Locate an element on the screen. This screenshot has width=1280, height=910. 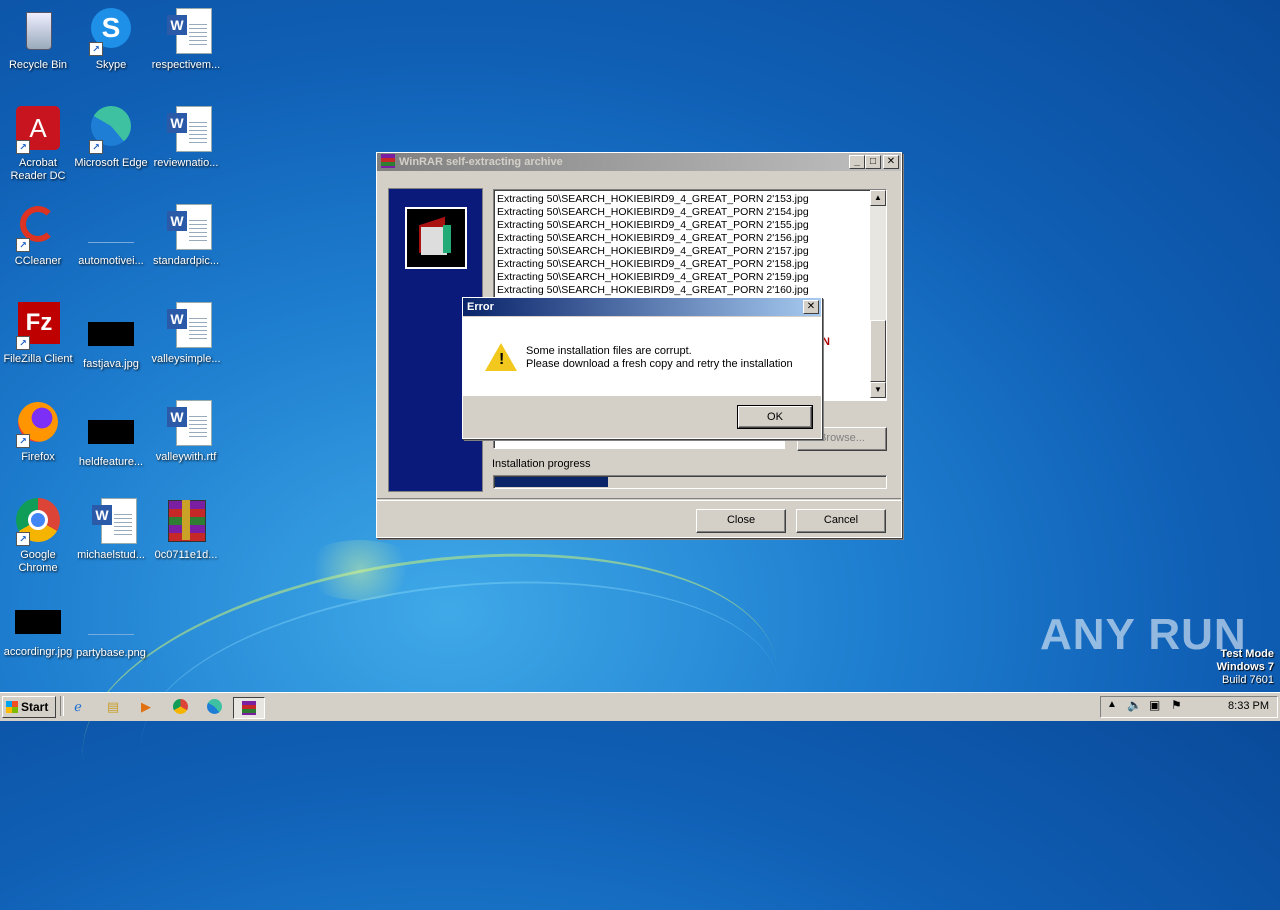
cancel-button: Cancel is located at coordinates (841, 521).